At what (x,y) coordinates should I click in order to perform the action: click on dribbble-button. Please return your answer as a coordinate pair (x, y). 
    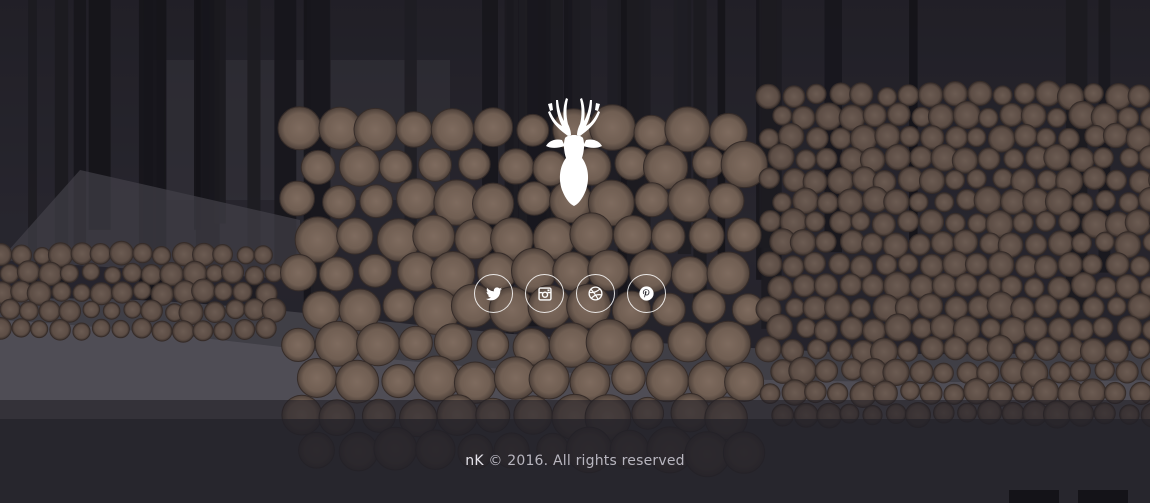
    Looking at the image, I should click on (595, 293).